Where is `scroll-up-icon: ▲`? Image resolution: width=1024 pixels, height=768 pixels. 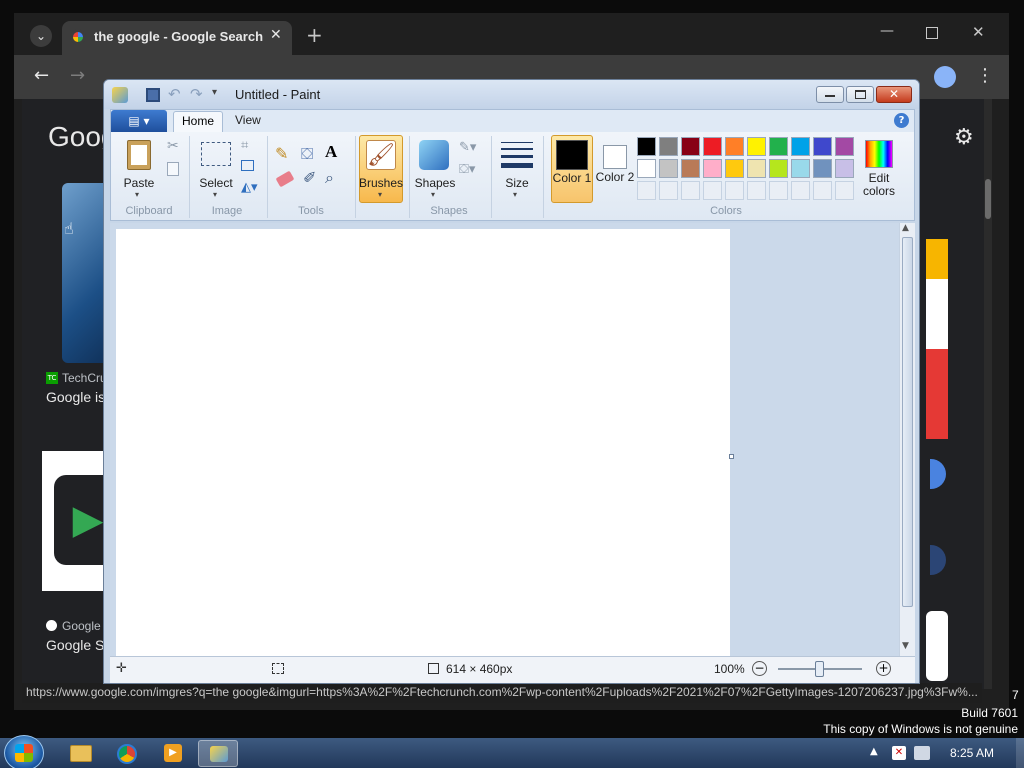
scroll-up-icon: ▲ is located at coordinates (905, 228).